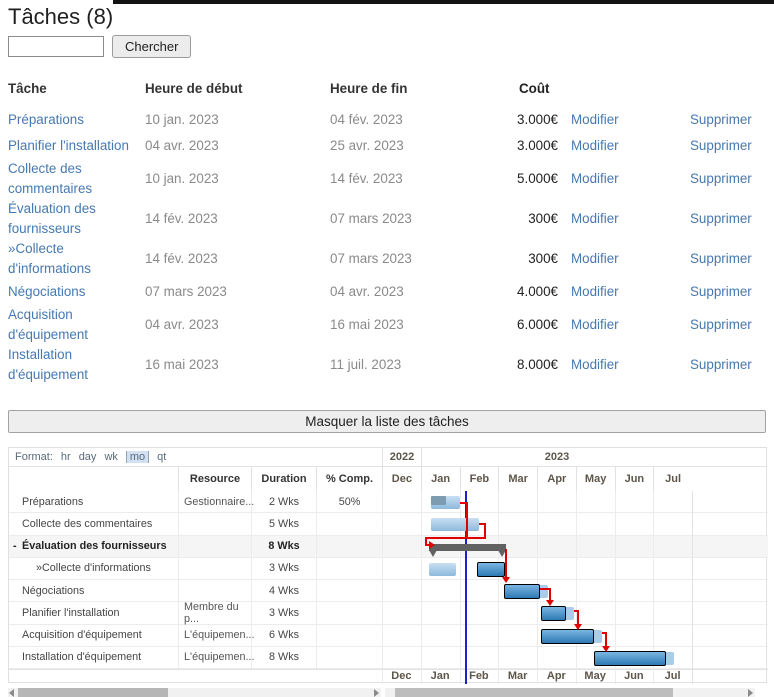 Image resolution: width=774 pixels, height=697 pixels. Describe the element at coordinates (467, 547) in the screenshot. I see `gantt-summary-bar` at that location.